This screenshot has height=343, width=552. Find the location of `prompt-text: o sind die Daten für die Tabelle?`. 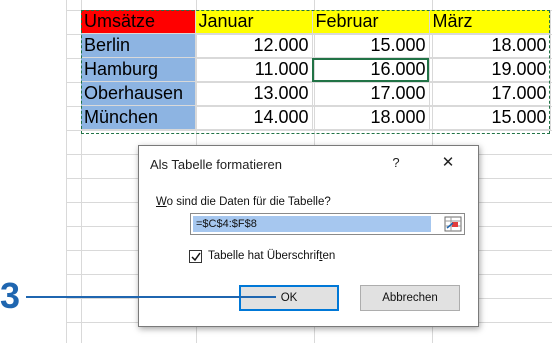

prompt-text: o sind die Daten für die Tabelle? is located at coordinates (248, 202).